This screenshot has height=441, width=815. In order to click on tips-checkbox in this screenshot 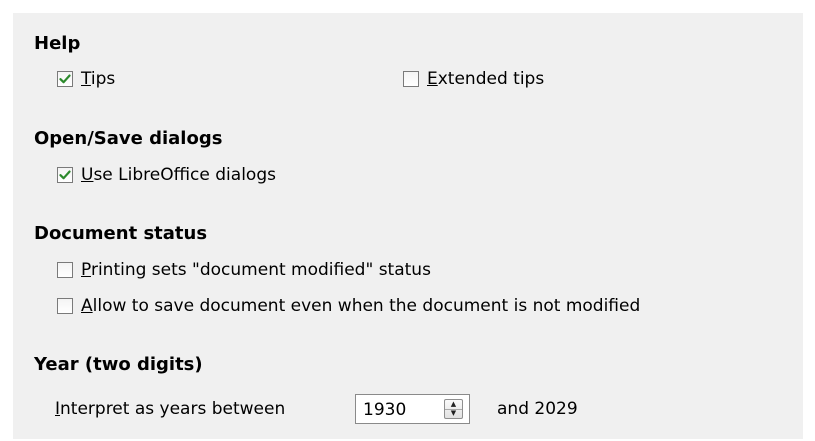, I will do `click(65, 79)`.